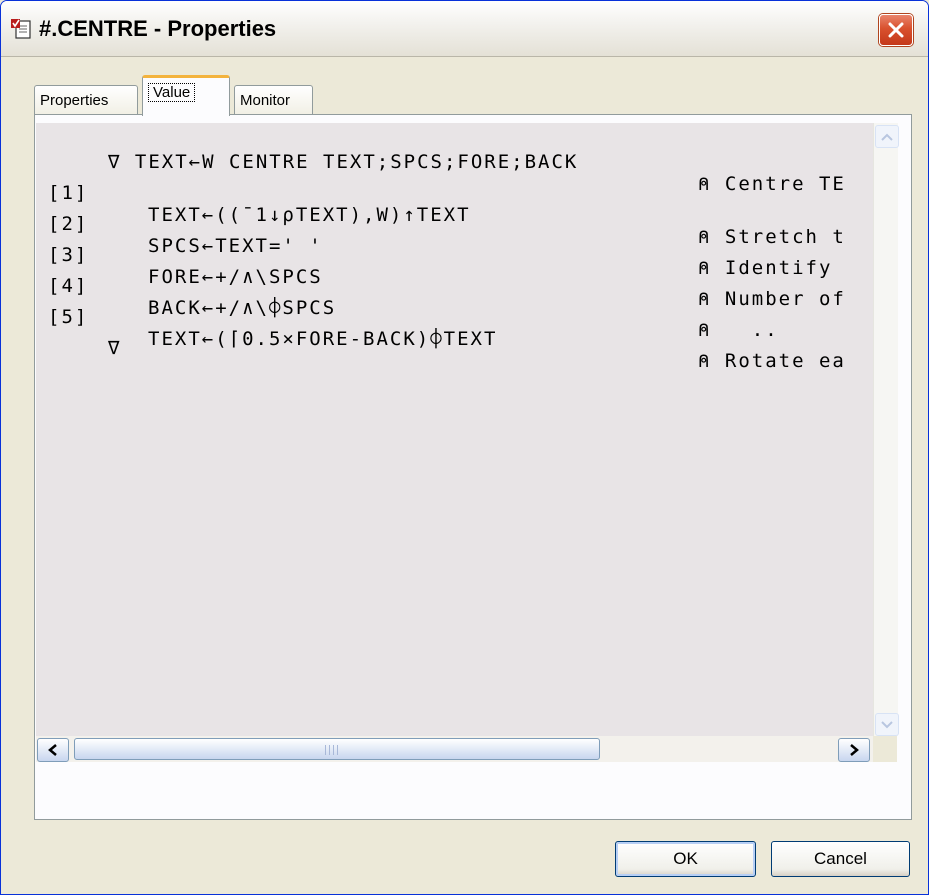 The width and height of the screenshot is (929, 895). I want to click on close-icon, so click(896, 30).